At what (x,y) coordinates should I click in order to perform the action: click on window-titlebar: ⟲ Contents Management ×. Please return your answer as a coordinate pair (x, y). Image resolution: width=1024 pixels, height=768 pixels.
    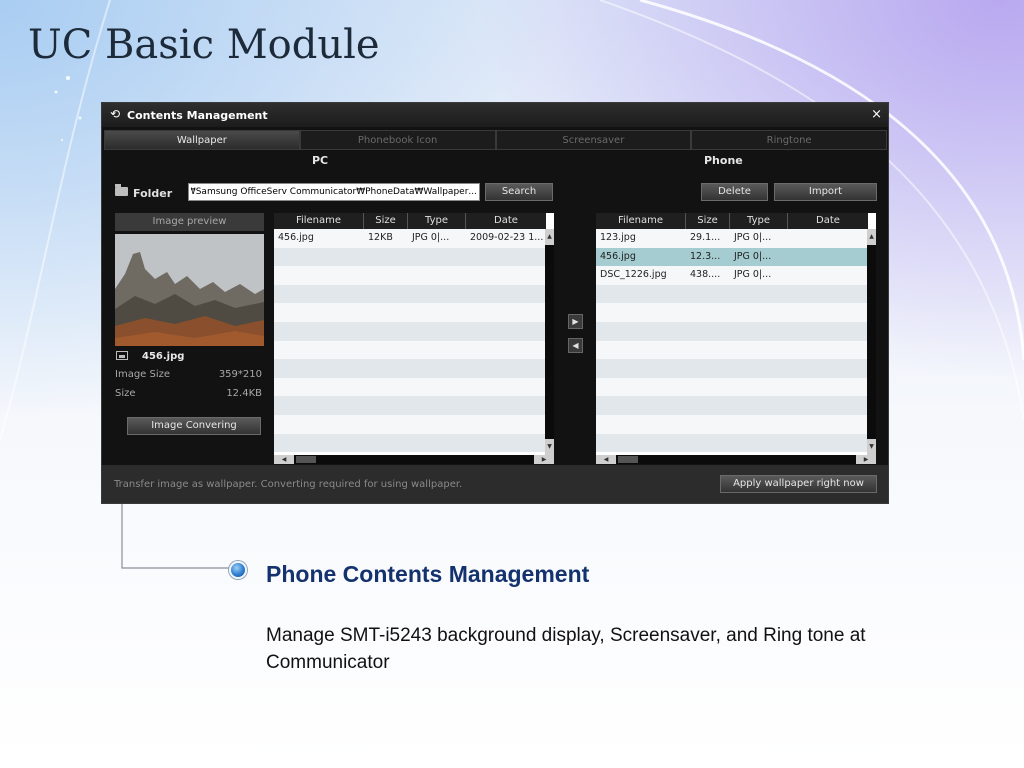
    Looking at the image, I should click on (495, 115).